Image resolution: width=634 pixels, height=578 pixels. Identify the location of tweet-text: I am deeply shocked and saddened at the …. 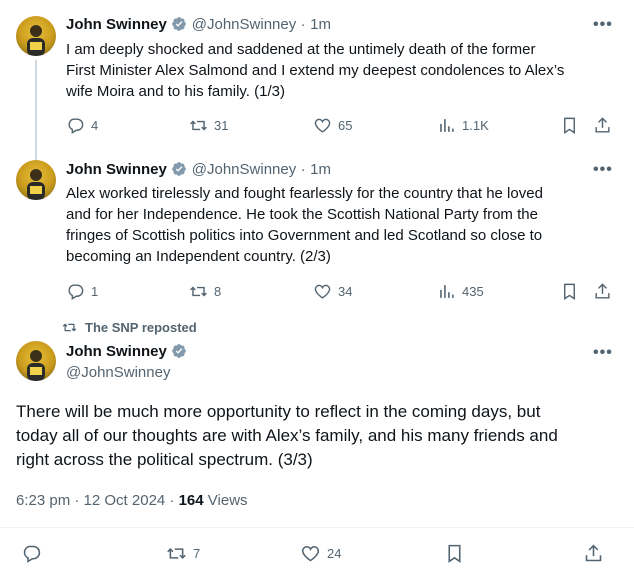
(346, 70).